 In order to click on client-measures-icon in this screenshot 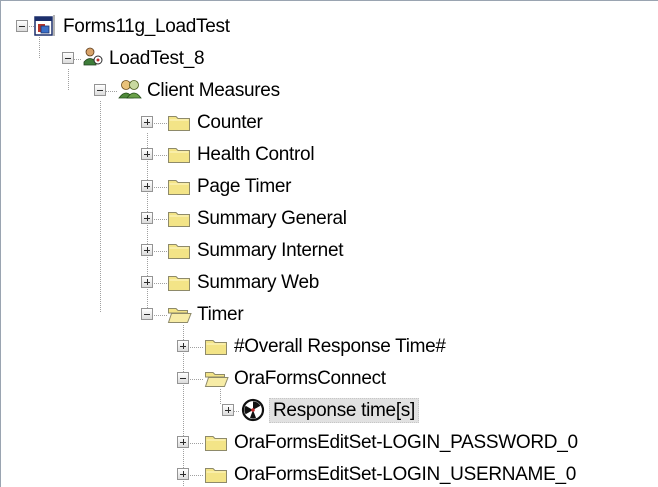, I will do `click(130, 90)`.